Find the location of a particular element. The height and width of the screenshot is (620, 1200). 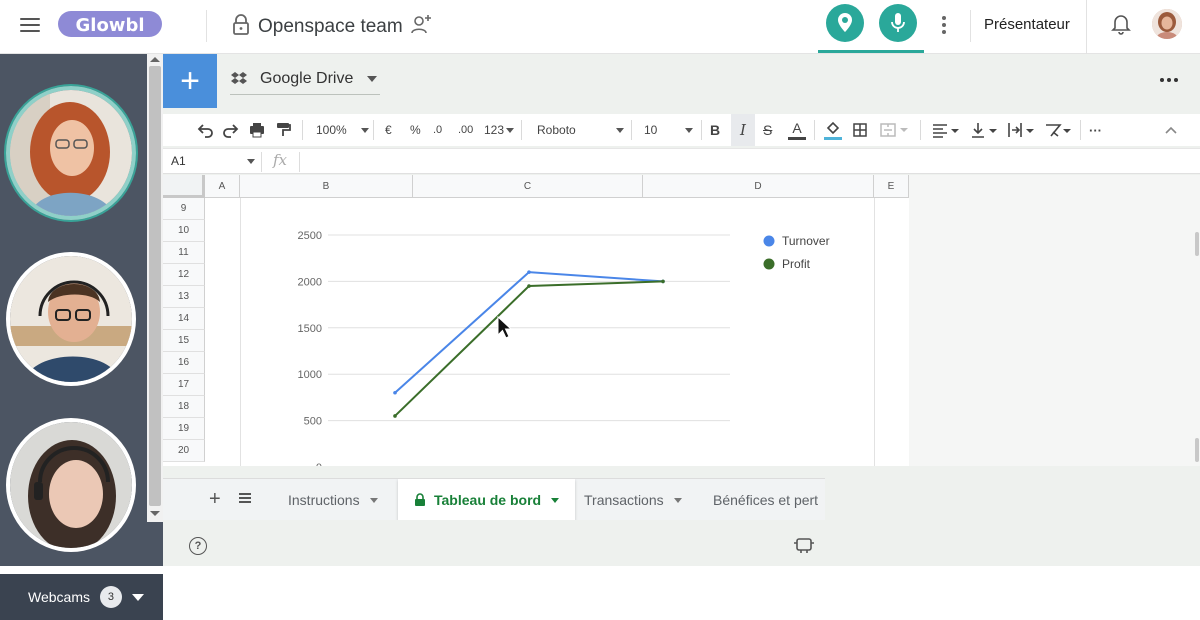

row-header: 17 is located at coordinates (184, 385).